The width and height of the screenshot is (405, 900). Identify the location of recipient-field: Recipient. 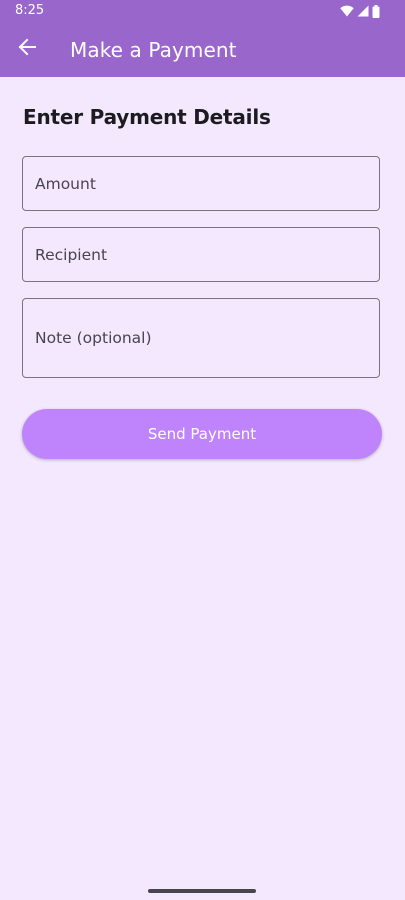
(201, 254).